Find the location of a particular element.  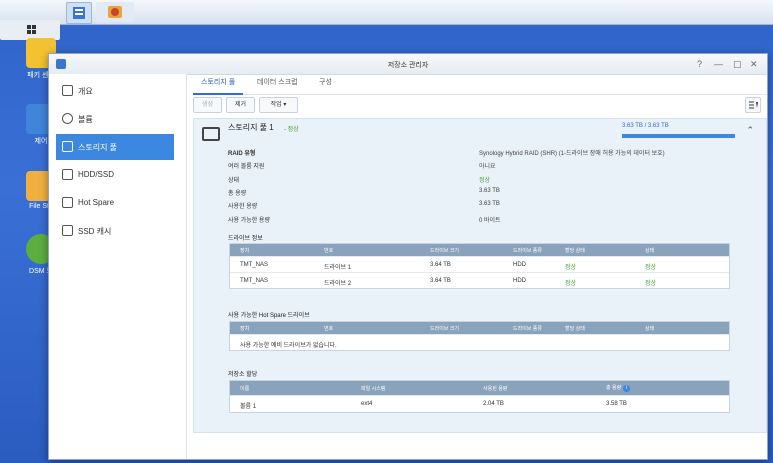

empty-message: 사용 가능한 예비 드라이브가 없습니다. is located at coordinates (288, 346).